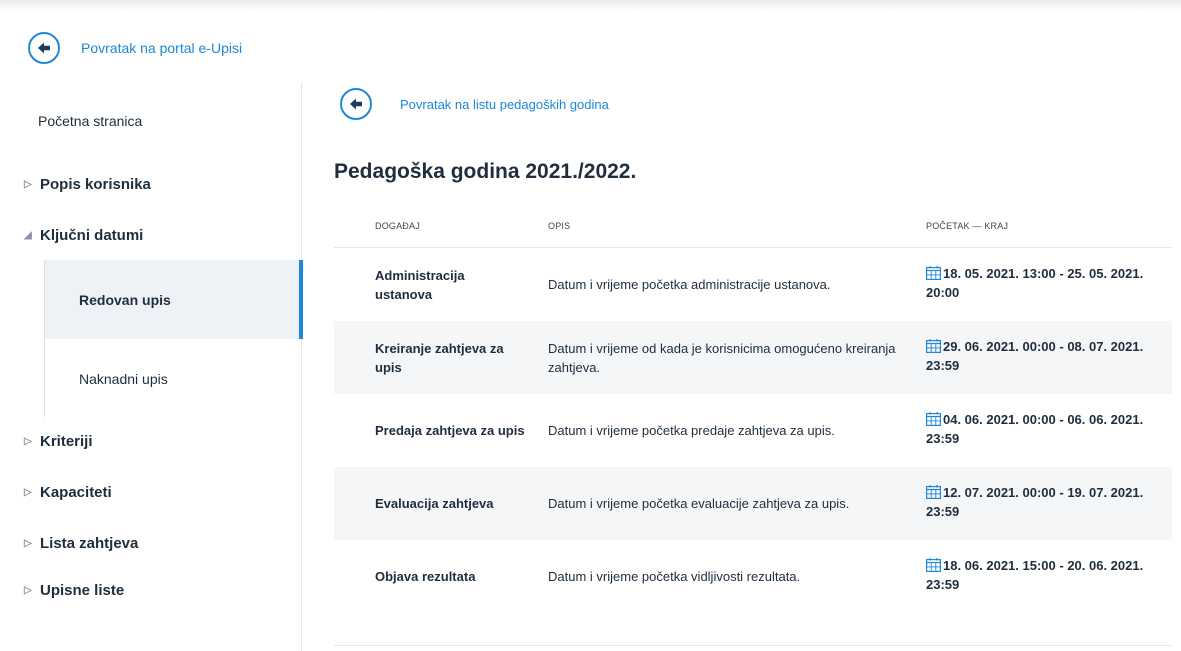  I want to click on sidebar-item-label: Ključni datumi, so click(92, 235).